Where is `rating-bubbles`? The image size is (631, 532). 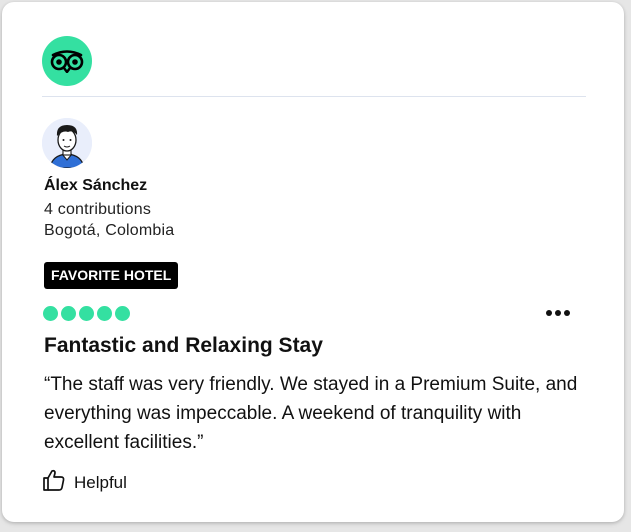
rating-bubbles is located at coordinates (86, 313).